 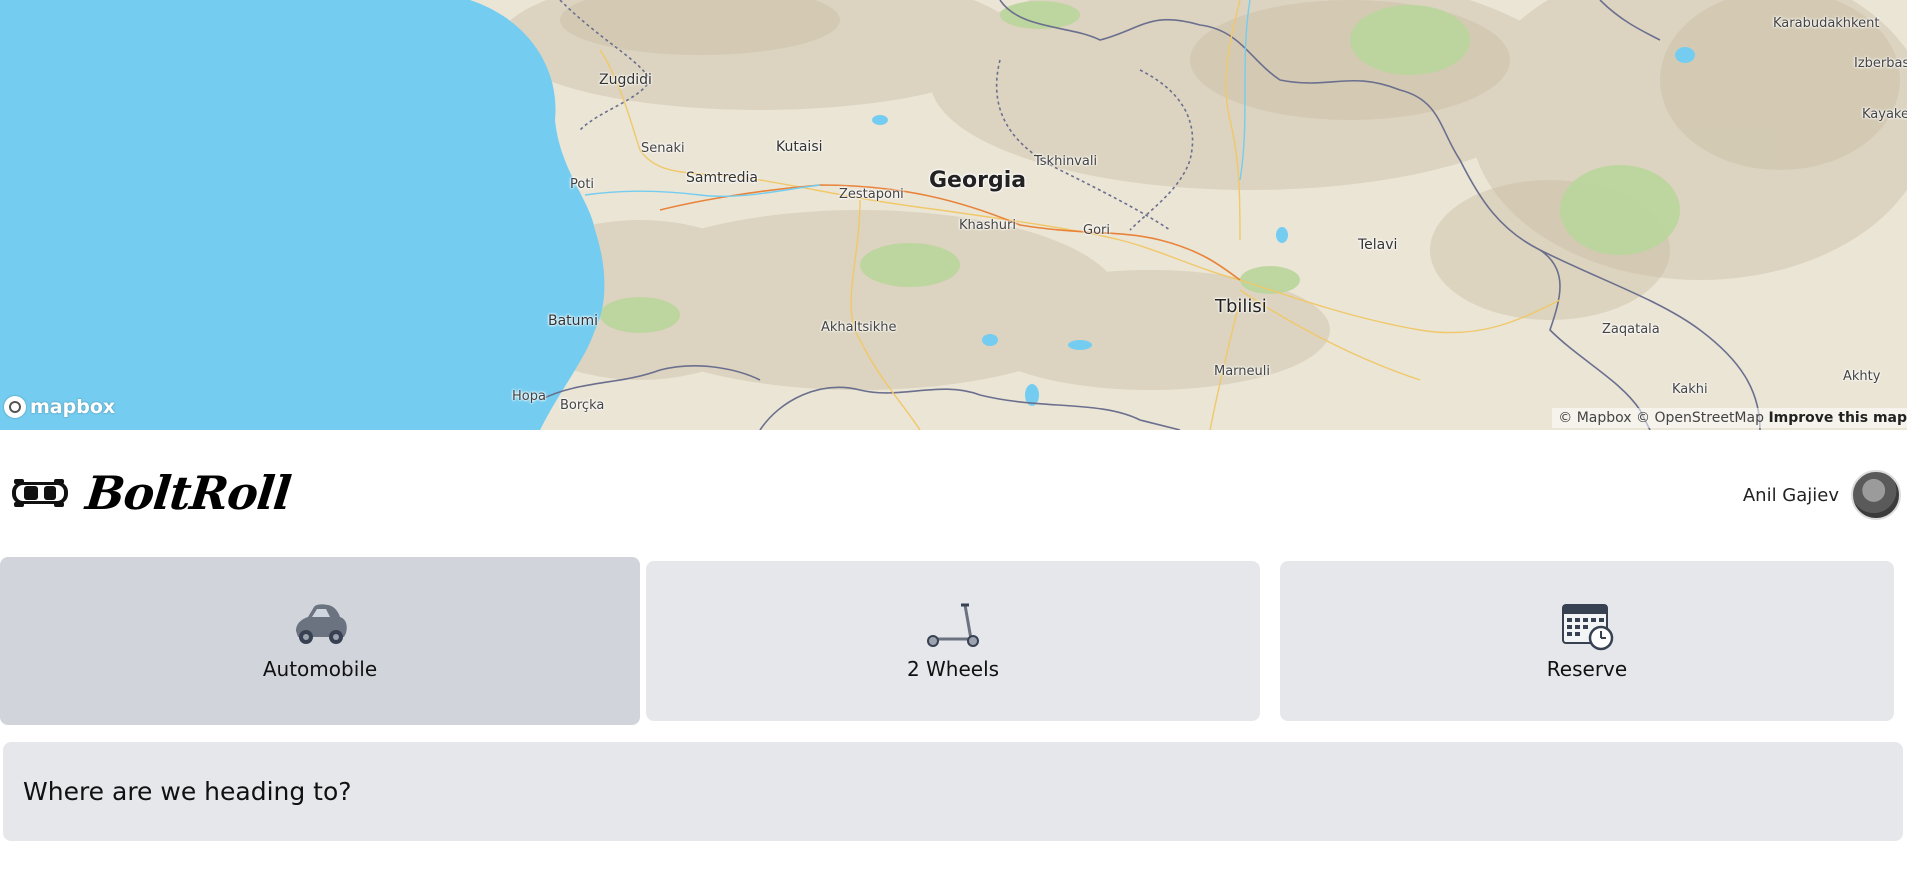 I want to click on mapbox-logo: mapbox, so click(x=59, y=407).